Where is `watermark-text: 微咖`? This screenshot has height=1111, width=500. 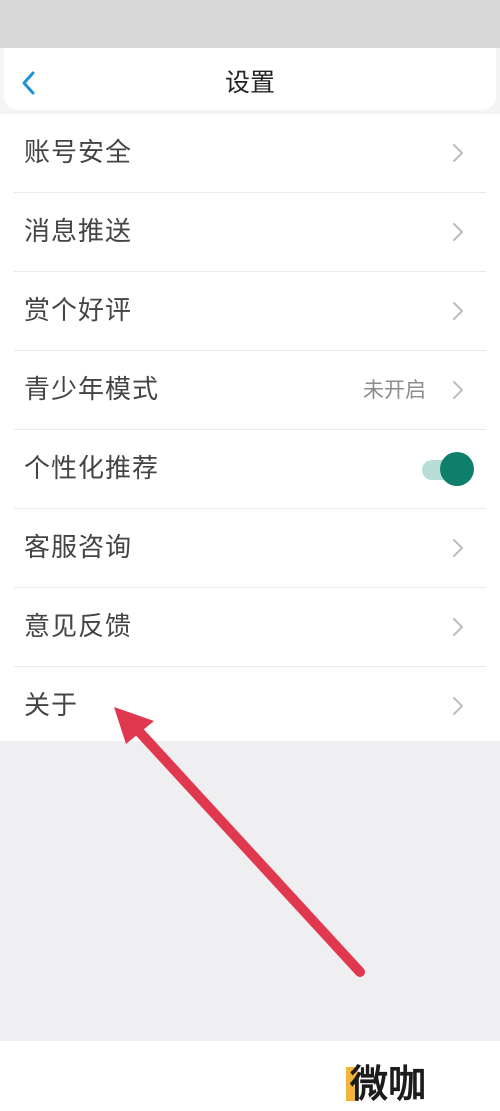 watermark-text: 微咖 is located at coordinates (388, 1084).